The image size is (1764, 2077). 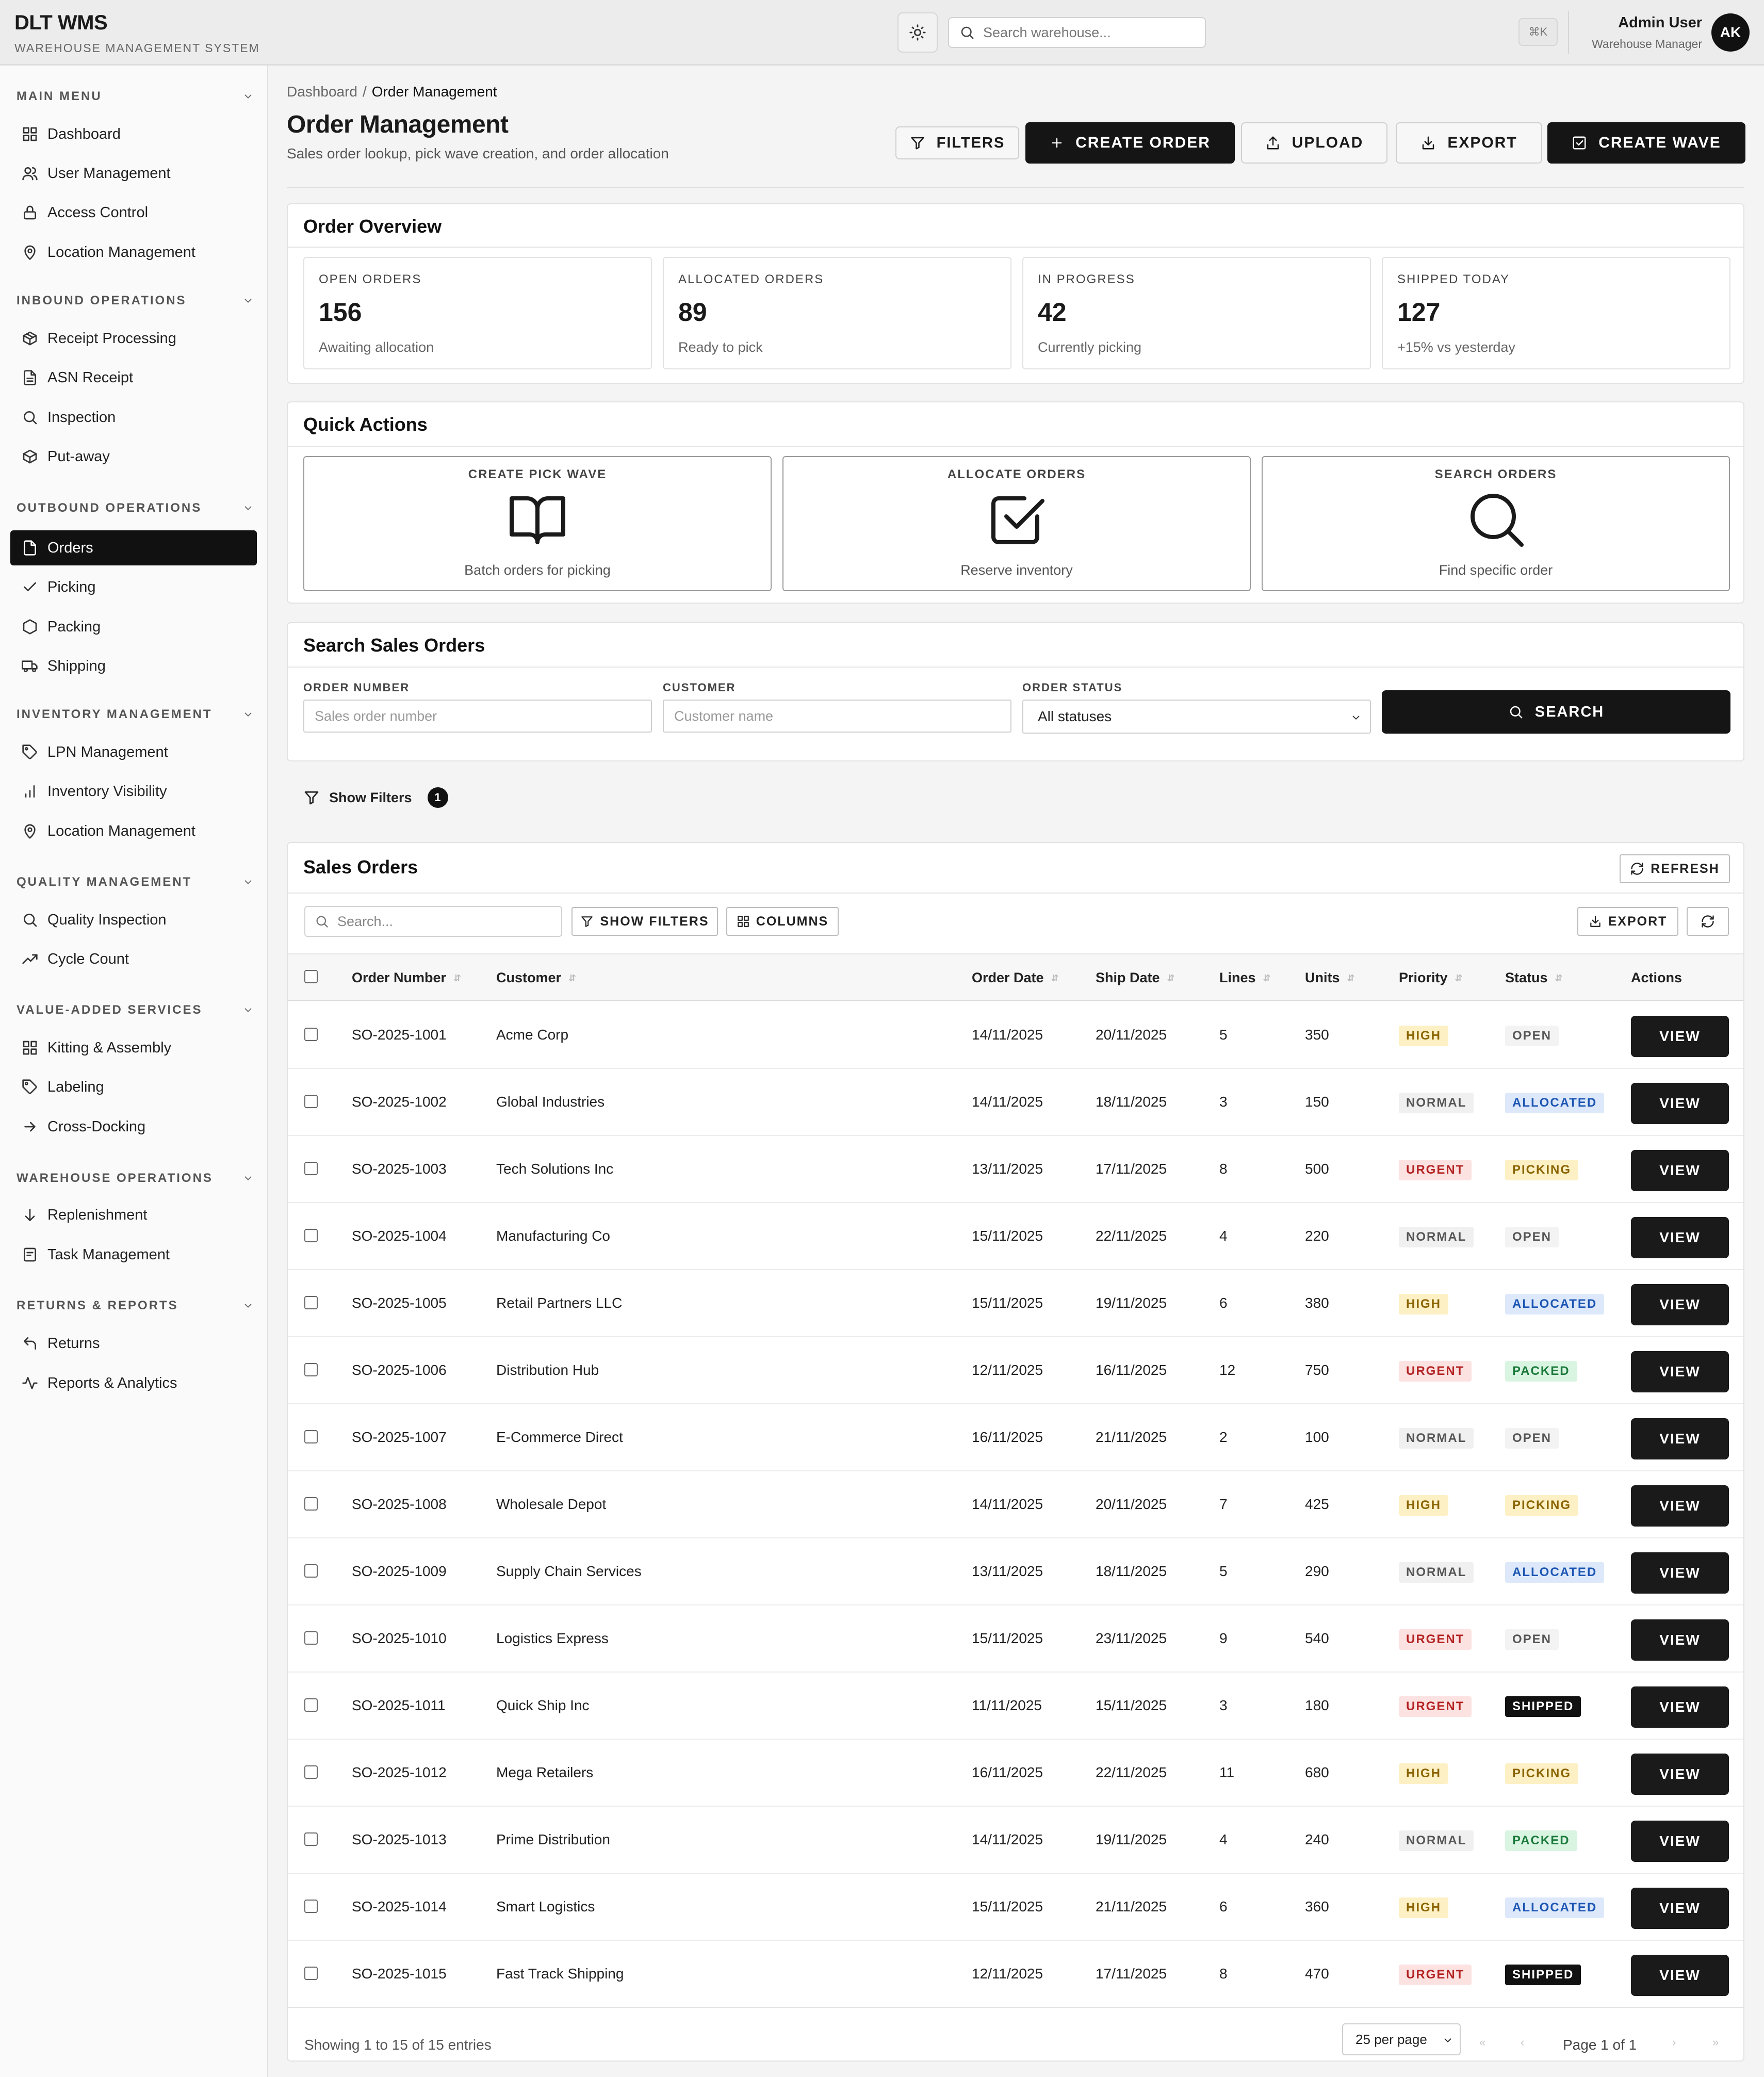 I want to click on sidebar-item-orders: Orders, so click(x=133, y=547).